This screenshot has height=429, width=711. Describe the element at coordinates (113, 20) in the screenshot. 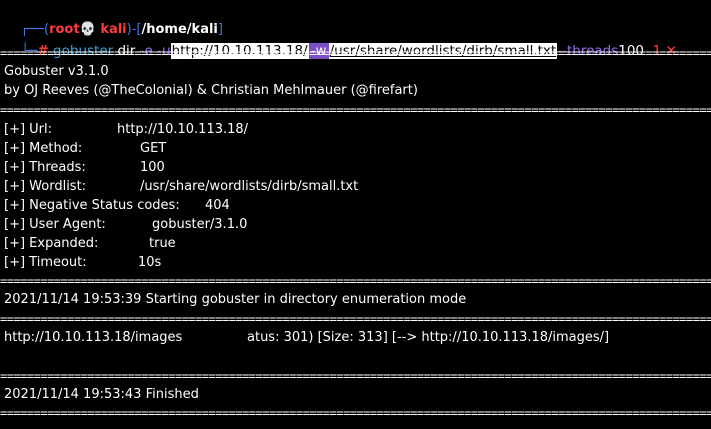

I see `prompt-line-1: ┌──(root💀 kali)-[/home/kali]` at that location.